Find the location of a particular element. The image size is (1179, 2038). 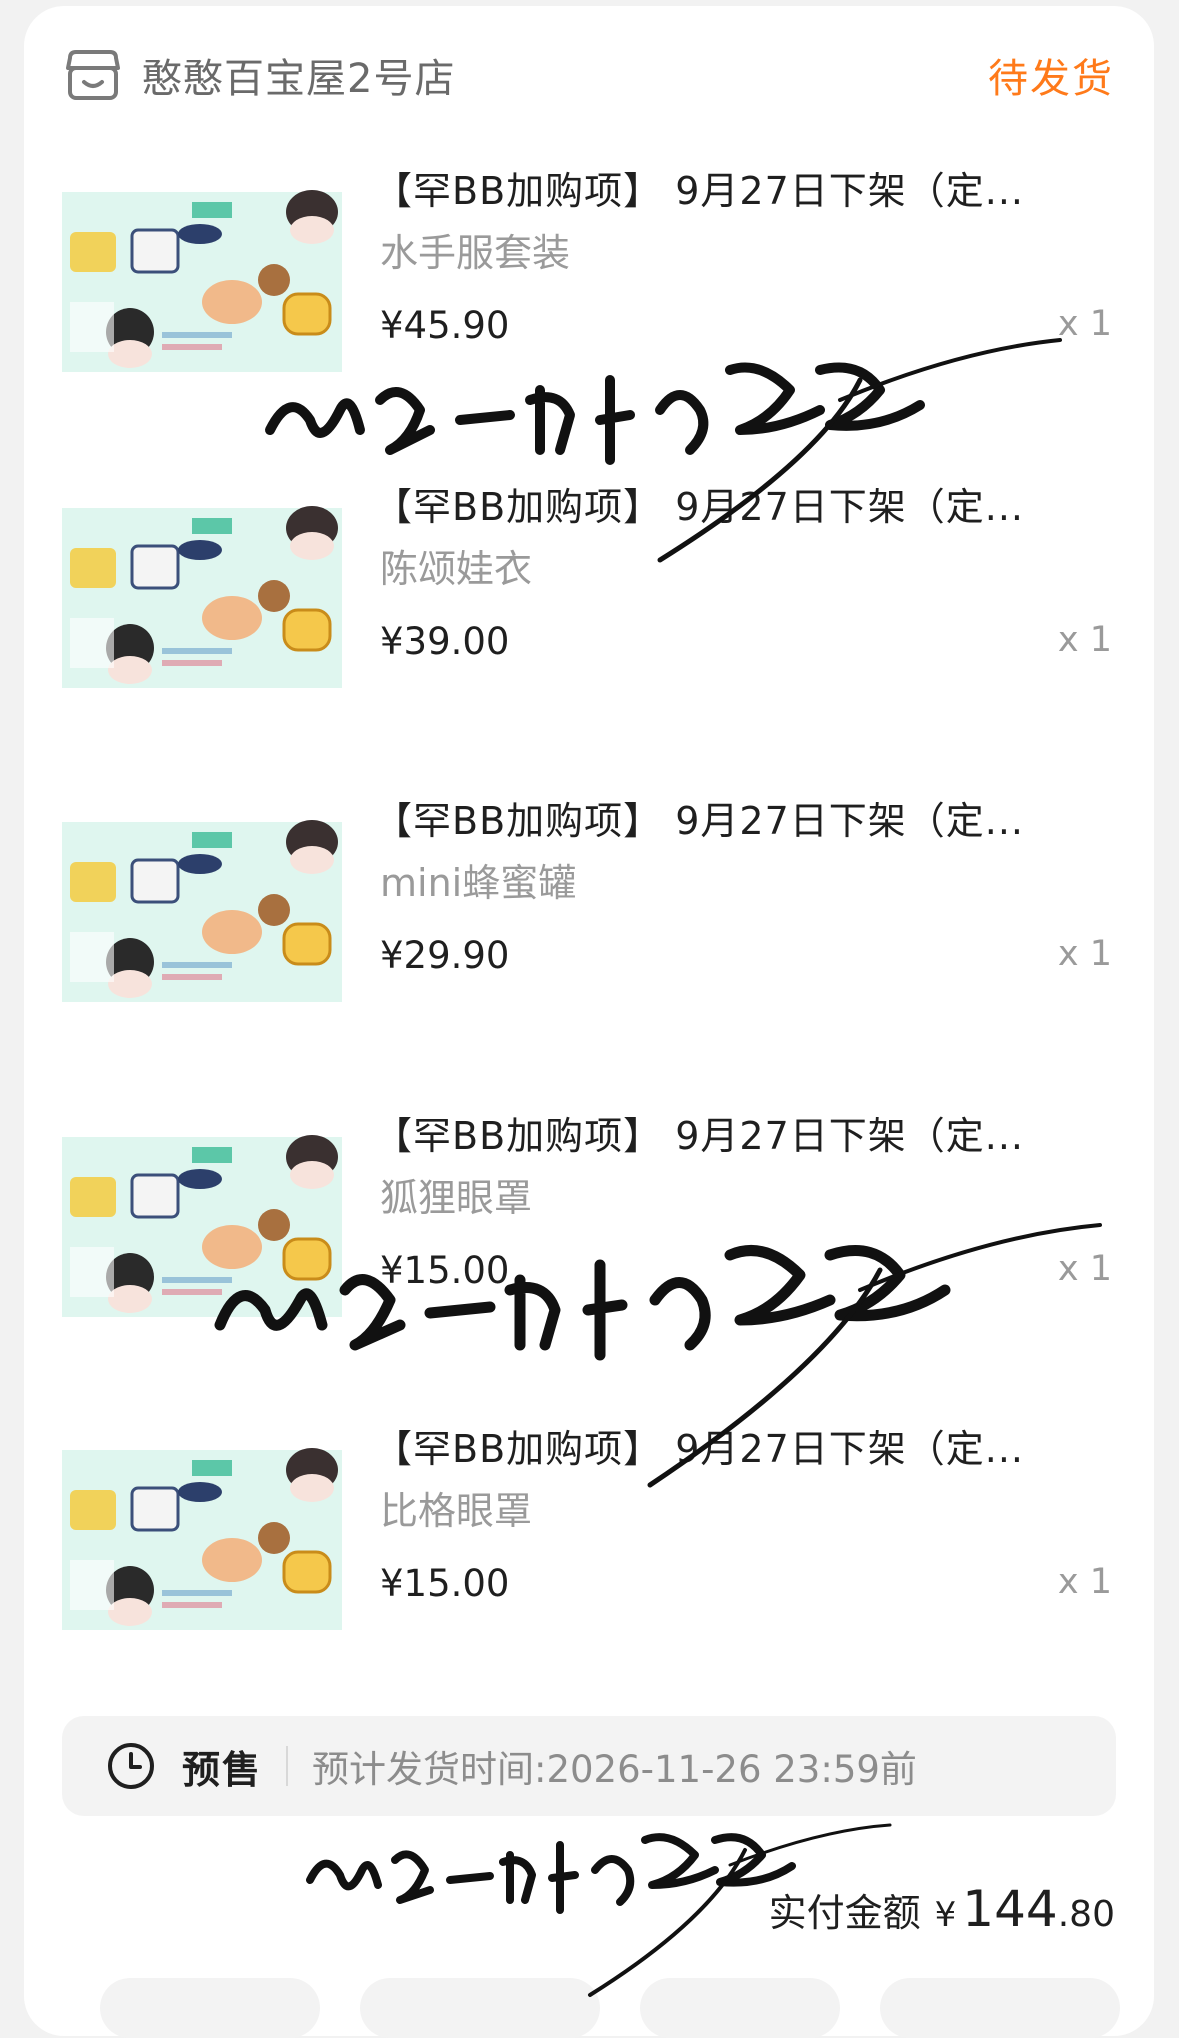

shop-name: 憨憨百宝屋2号店 is located at coordinates (298, 75).